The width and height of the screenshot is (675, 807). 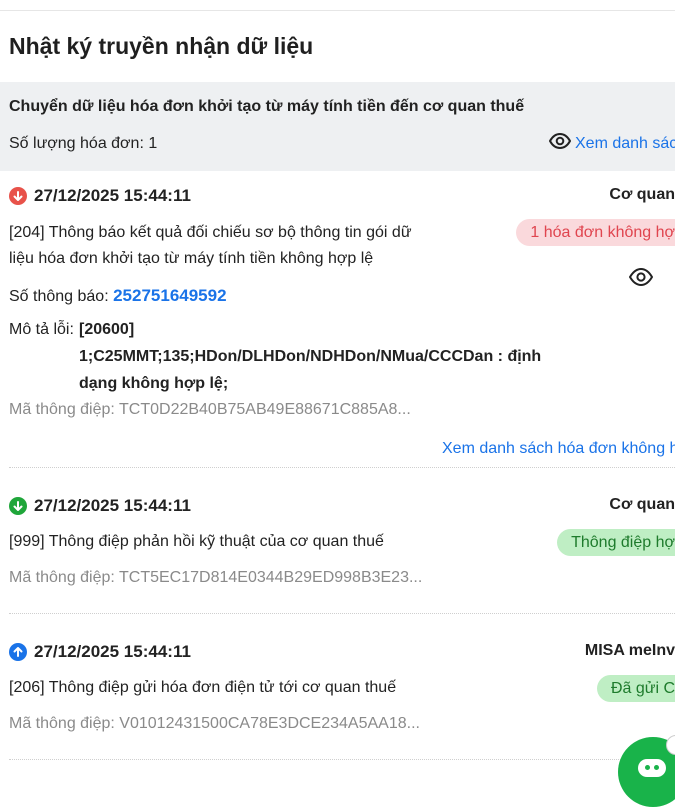 I want to click on view-detail-button, so click(x=641, y=279).